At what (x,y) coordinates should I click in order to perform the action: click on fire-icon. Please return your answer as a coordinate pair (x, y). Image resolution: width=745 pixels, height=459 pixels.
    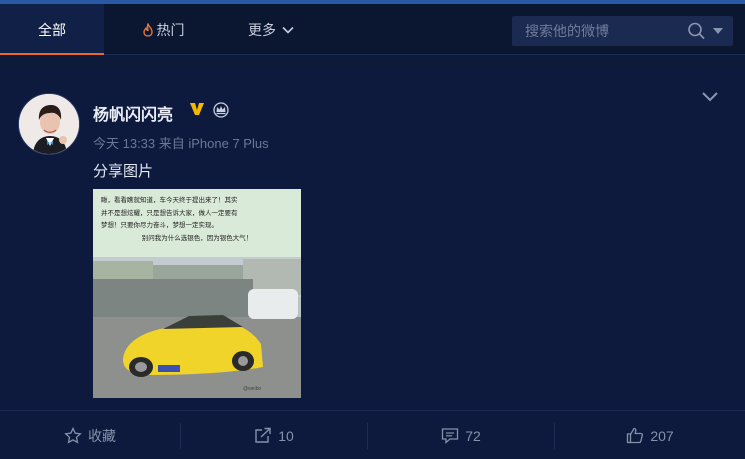
    Looking at the image, I should click on (148, 29).